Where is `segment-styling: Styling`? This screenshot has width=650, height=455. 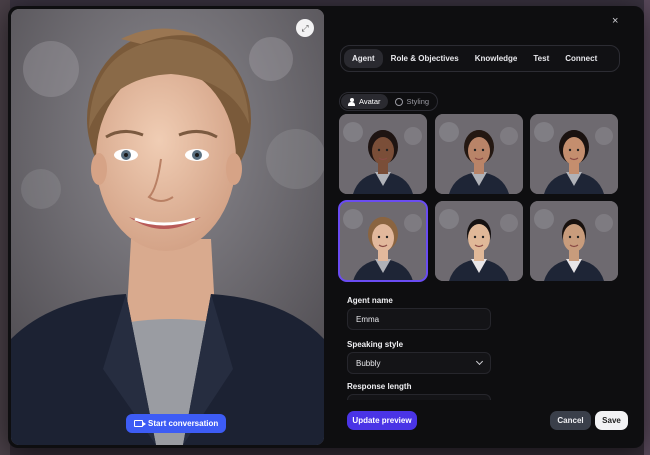
segment-styling: Styling is located at coordinates (412, 101).